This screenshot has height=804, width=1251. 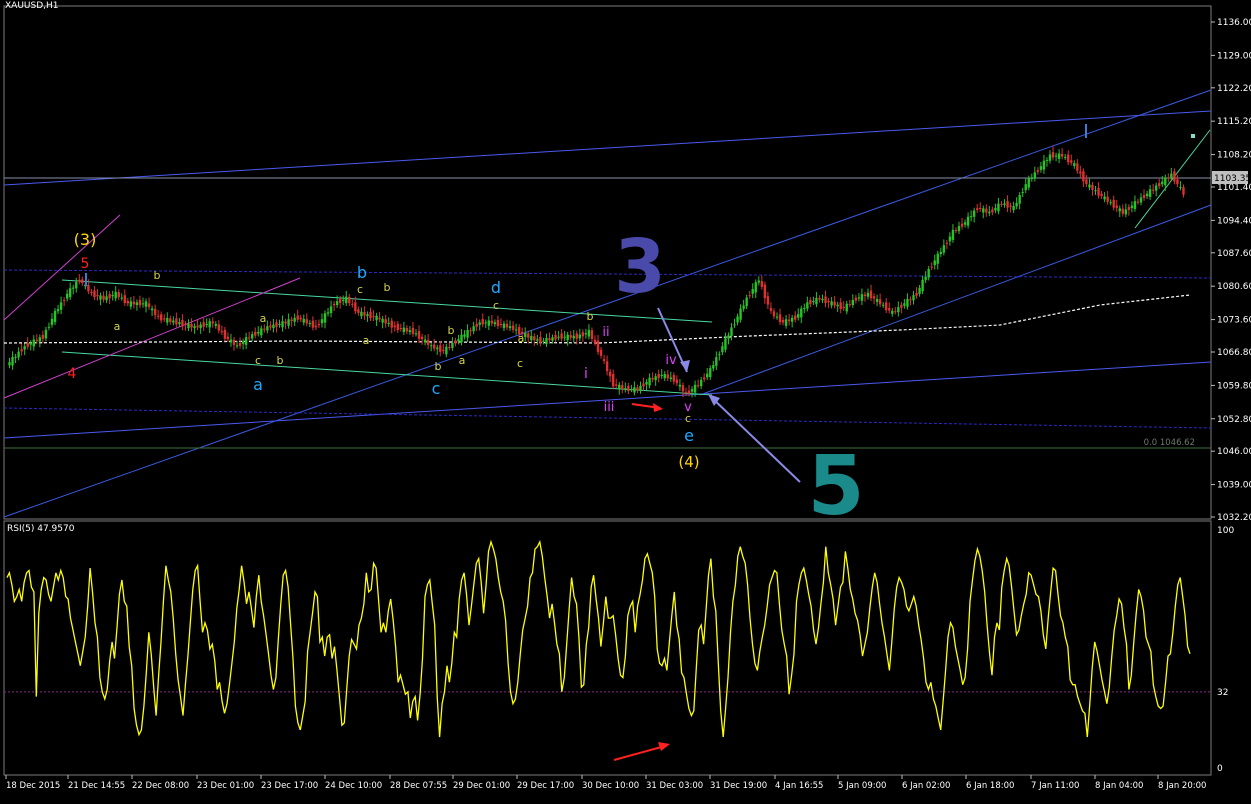 I want to click on price-axis-label: 1101.40, so click(x=1234, y=188).